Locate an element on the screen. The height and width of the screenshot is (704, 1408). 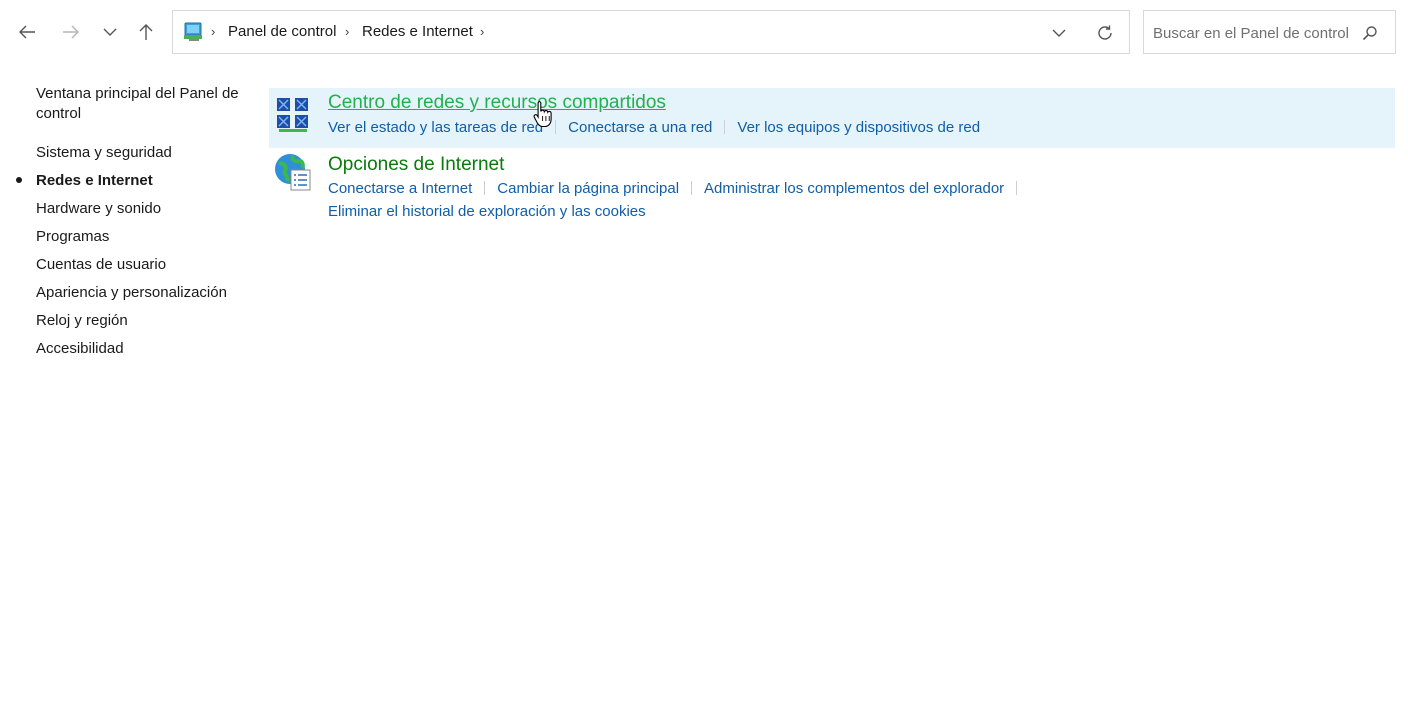
search-icon is located at coordinates (1370, 33).